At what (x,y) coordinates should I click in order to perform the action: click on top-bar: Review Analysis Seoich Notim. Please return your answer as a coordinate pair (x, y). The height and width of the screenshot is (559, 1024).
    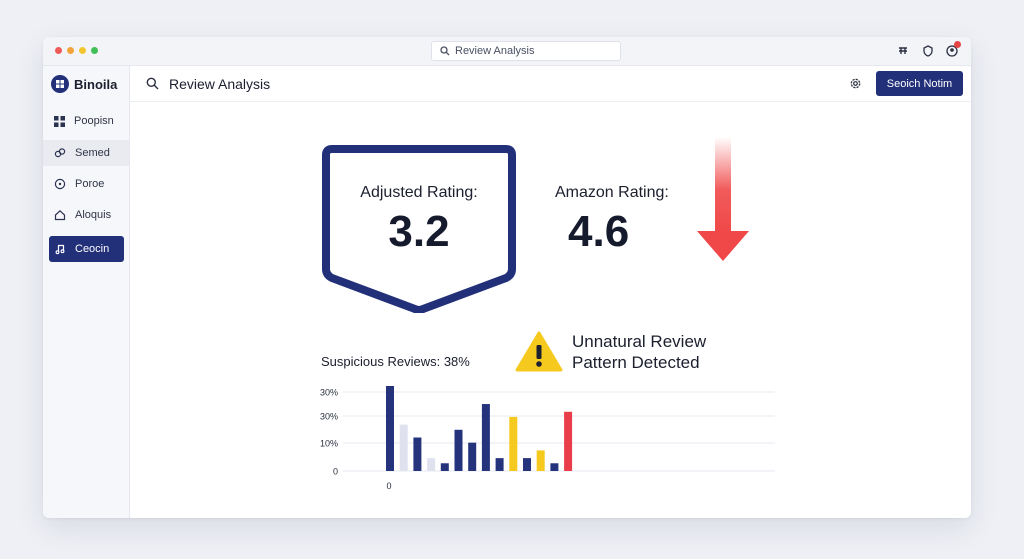
    Looking at the image, I should click on (550, 84).